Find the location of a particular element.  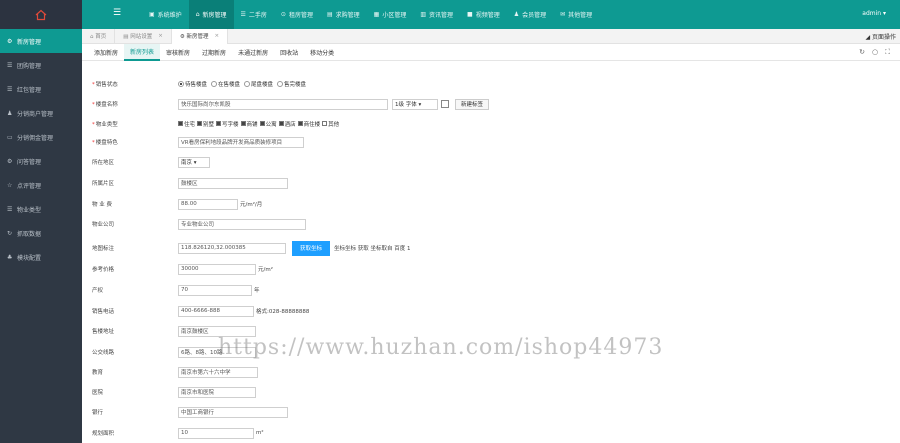

subtab-0: 添加新房 is located at coordinates (106, 52).